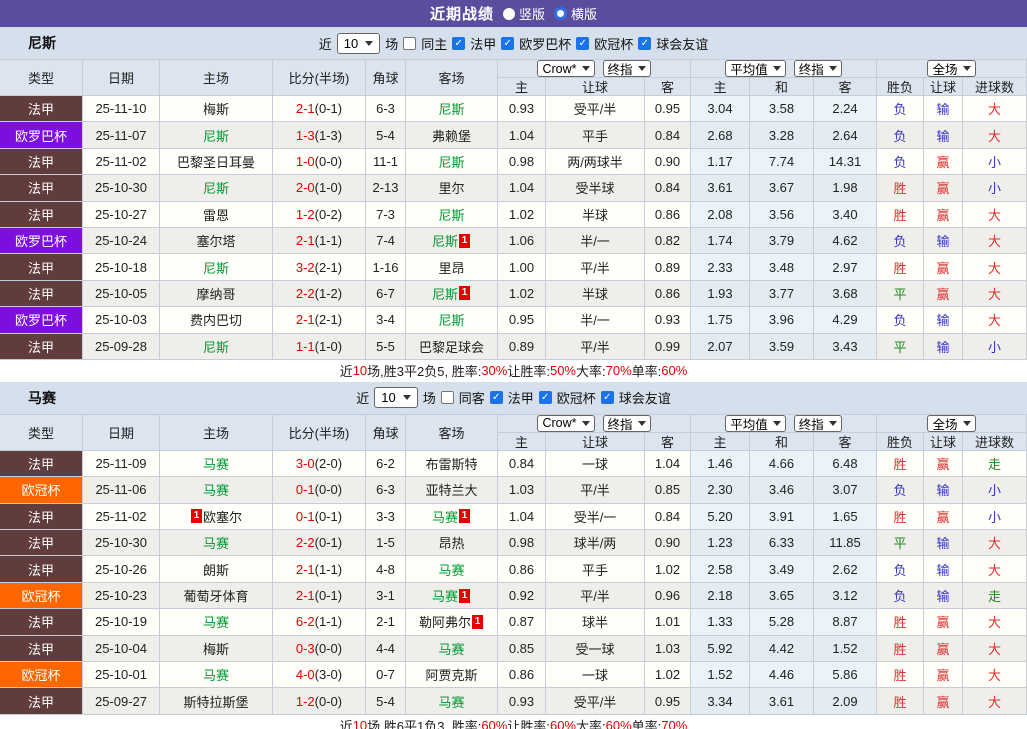 This screenshot has height=729, width=1027. What do you see at coordinates (522, 161) in the screenshot?
I see `odds-home-cell: 0.98` at bounding box center [522, 161].